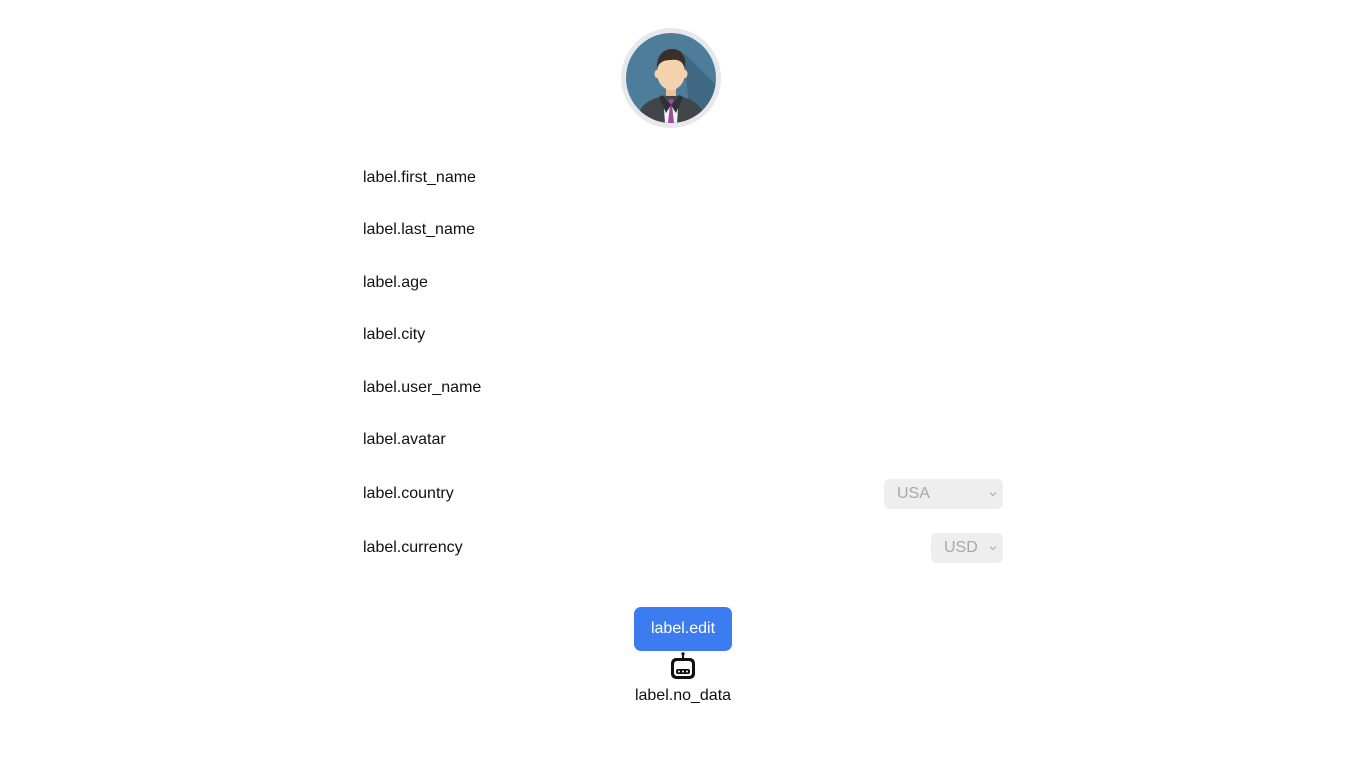 The width and height of the screenshot is (1350, 784). What do you see at coordinates (683, 695) in the screenshot?
I see `no-data-text: label.no_data` at bounding box center [683, 695].